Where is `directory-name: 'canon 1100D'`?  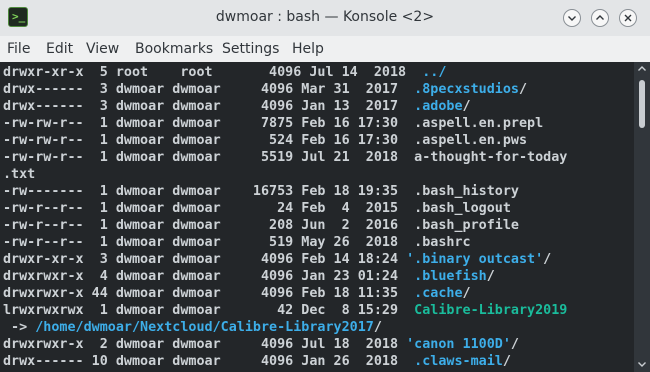 directory-name: 'canon 1100D' is located at coordinates (458, 344).